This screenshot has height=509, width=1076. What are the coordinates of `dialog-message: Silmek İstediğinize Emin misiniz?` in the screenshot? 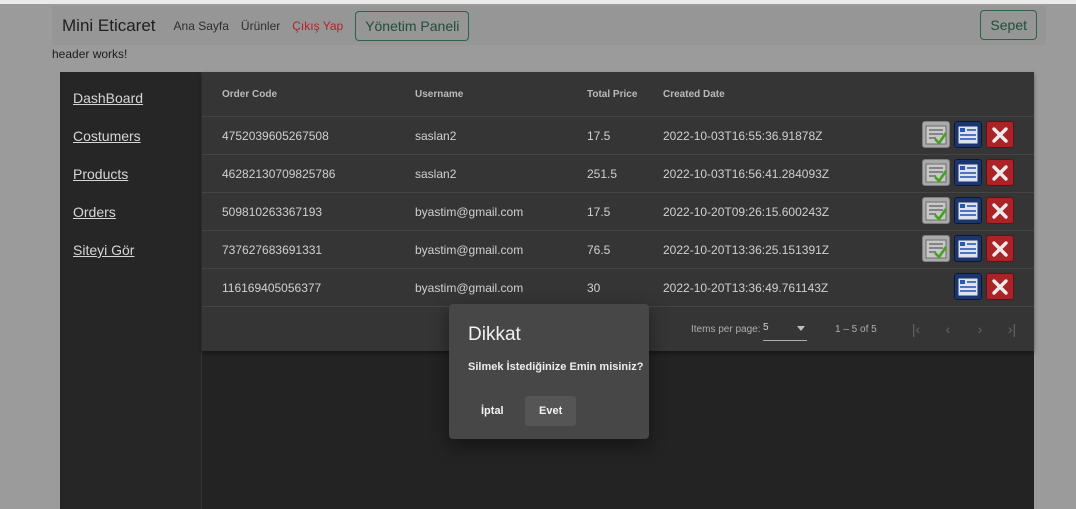 It's located at (556, 367).